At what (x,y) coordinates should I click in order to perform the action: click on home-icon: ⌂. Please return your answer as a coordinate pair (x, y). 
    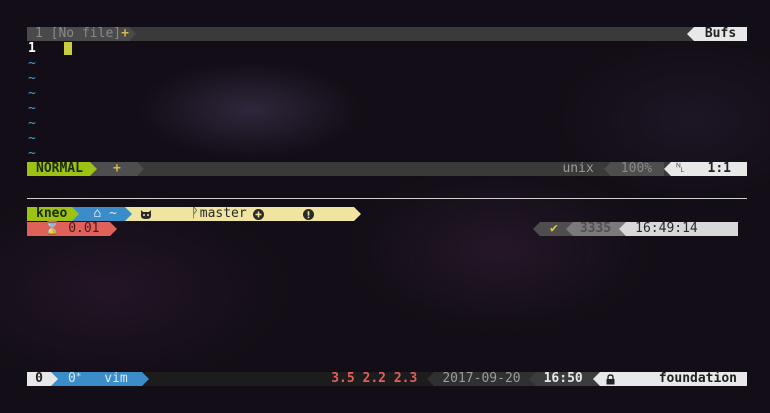
    Looking at the image, I should click on (97, 213).